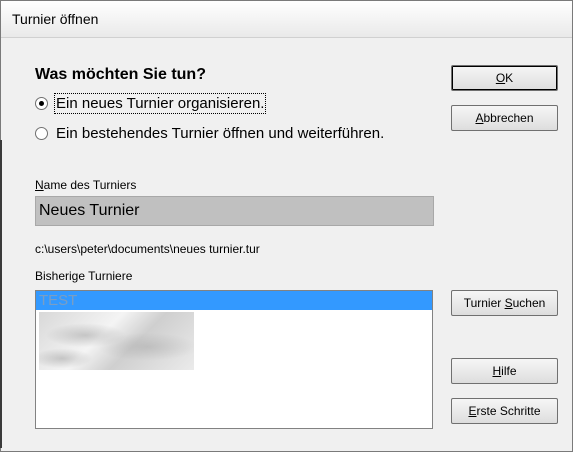 The width and height of the screenshot is (573, 452). I want to click on question-heading: Was möchten Sie tun?, so click(120, 74).